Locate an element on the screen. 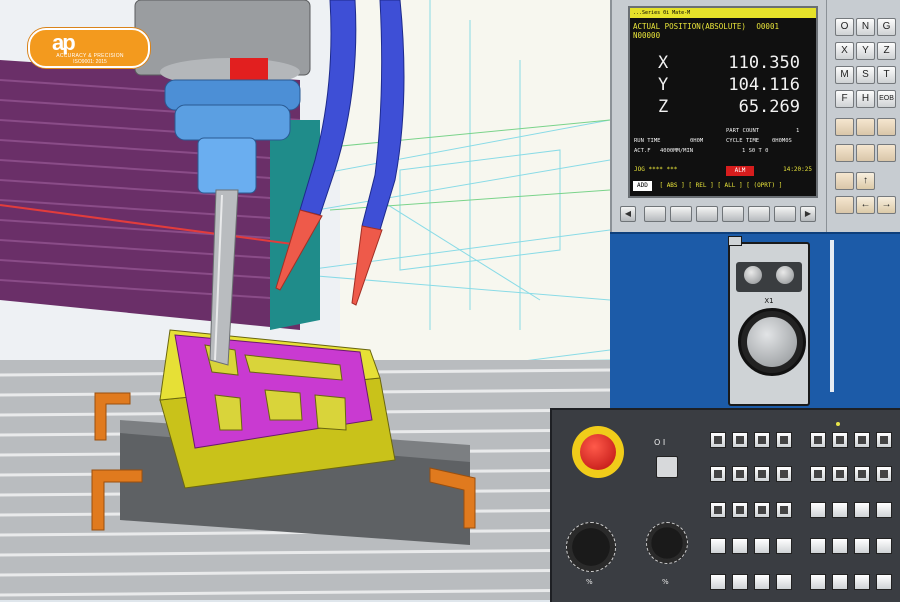 This screenshot has width=900, height=602. clock: 14:20:25 is located at coordinates (797, 169).